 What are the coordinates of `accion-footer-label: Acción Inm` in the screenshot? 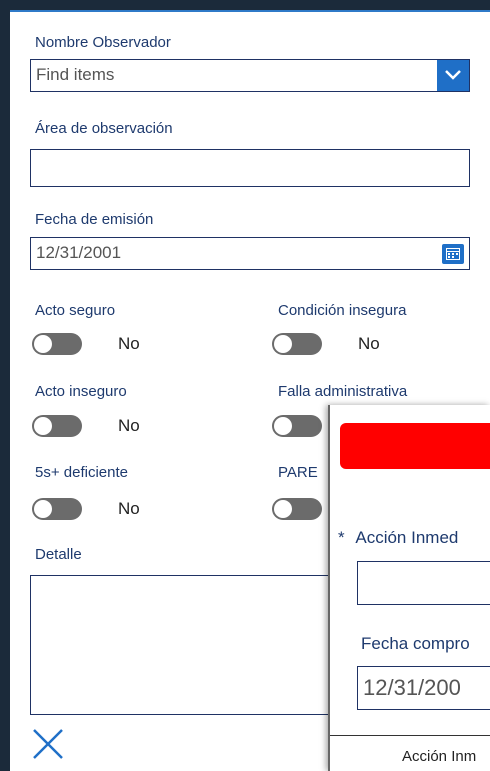 It's located at (439, 756).